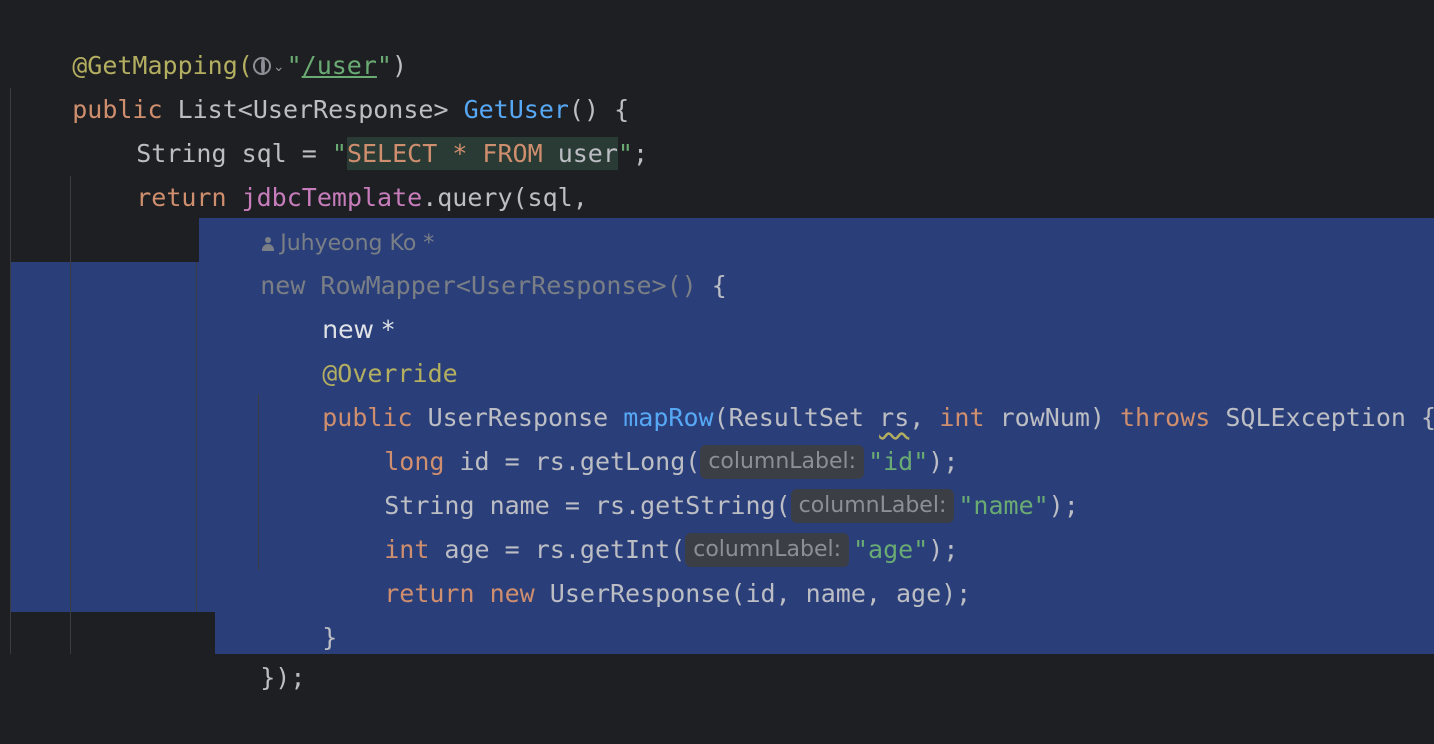 The width and height of the screenshot is (1434, 744). What do you see at coordinates (318, 216) in the screenshot?
I see `code-author-hint: Juhyeong Ko *` at bounding box center [318, 216].